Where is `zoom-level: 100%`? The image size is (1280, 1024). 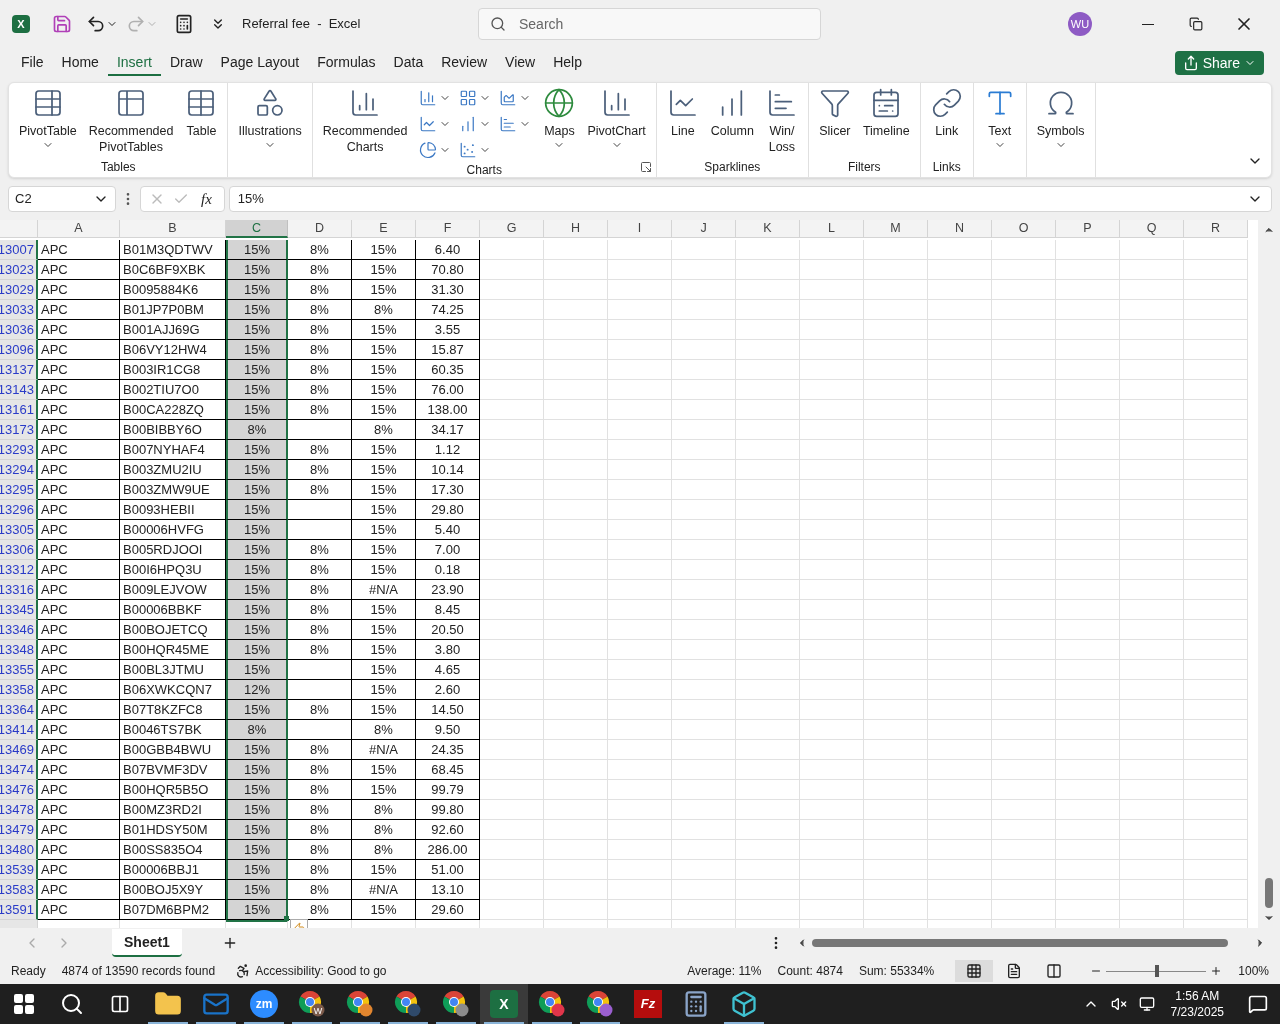 zoom-level: 100% is located at coordinates (1253, 971).